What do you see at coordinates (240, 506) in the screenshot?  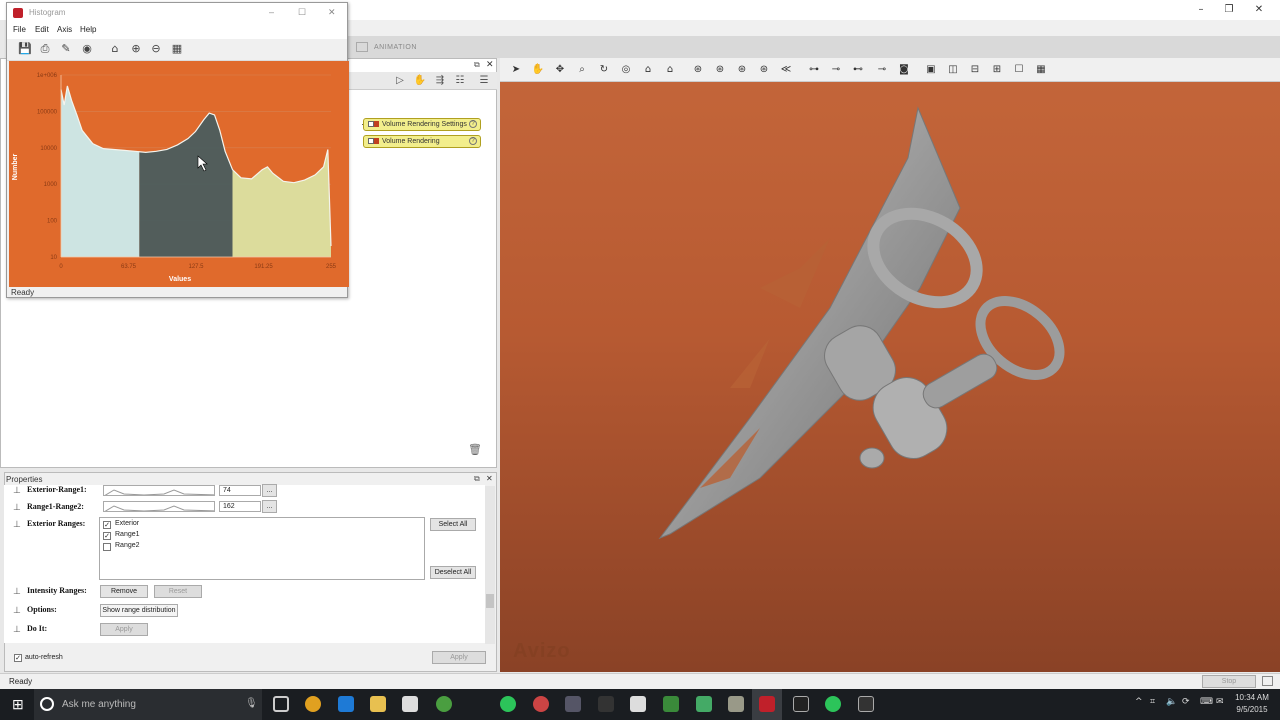 I see `range1-range2-field: 162` at bounding box center [240, 506].